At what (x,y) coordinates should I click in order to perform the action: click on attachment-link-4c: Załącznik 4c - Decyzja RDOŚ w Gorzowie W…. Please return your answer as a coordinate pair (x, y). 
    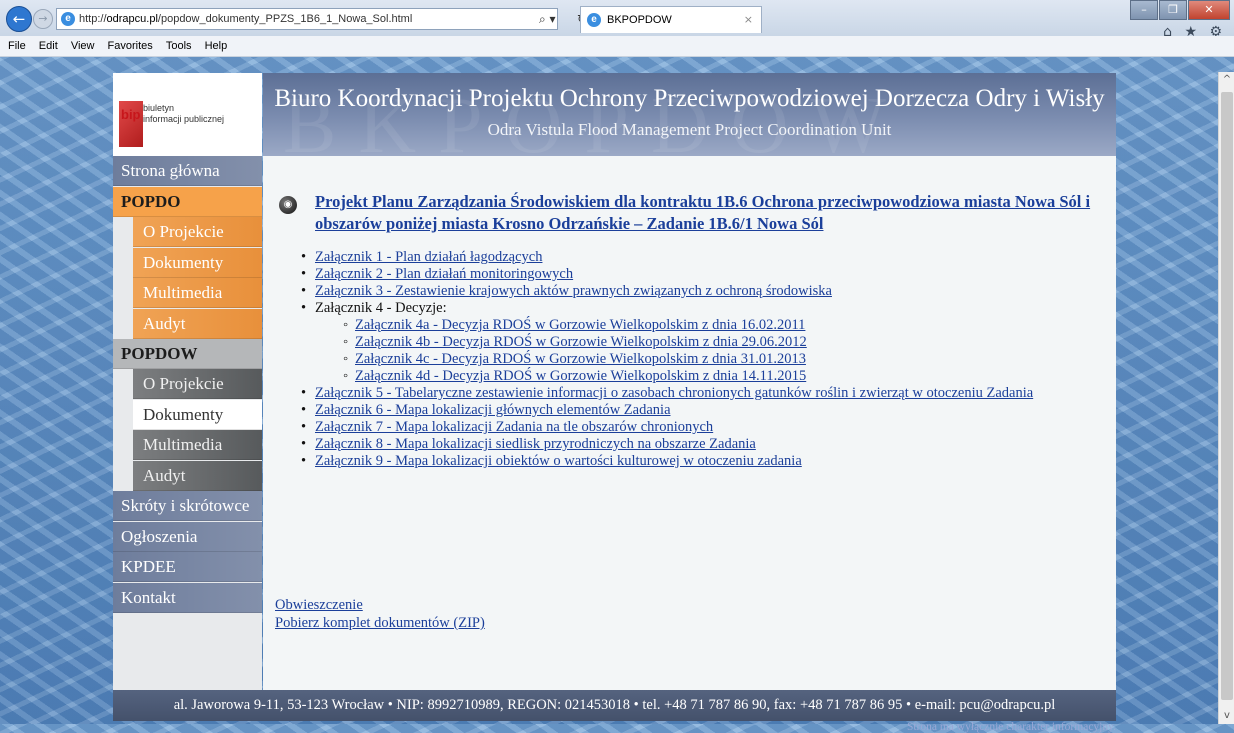
    Looking at the image, I should click on (580, 359).